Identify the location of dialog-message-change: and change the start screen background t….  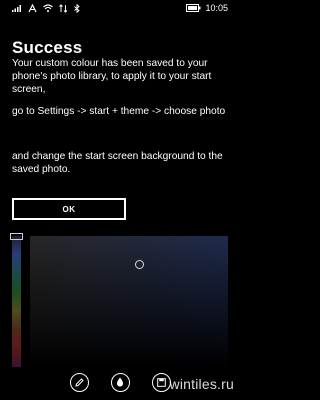
(117, 163).